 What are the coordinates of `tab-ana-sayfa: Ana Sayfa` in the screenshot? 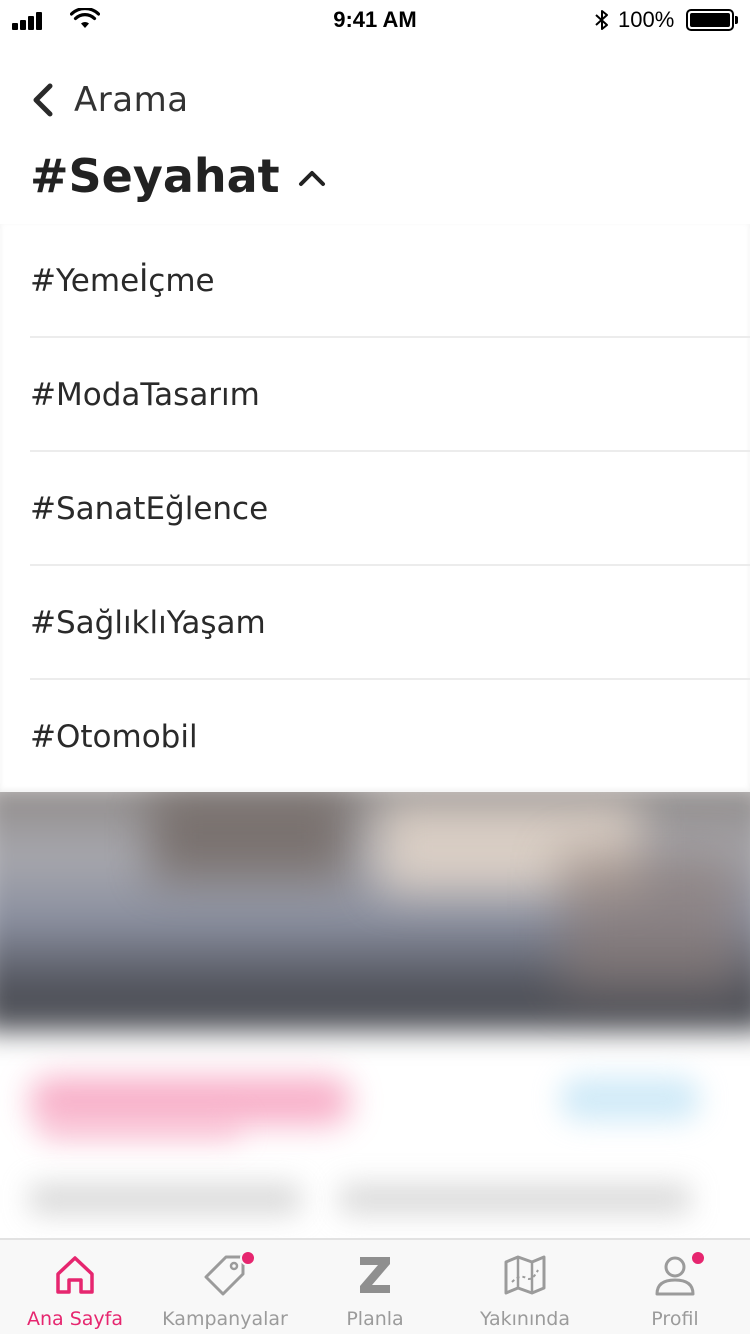 It's located at (75, 1287).